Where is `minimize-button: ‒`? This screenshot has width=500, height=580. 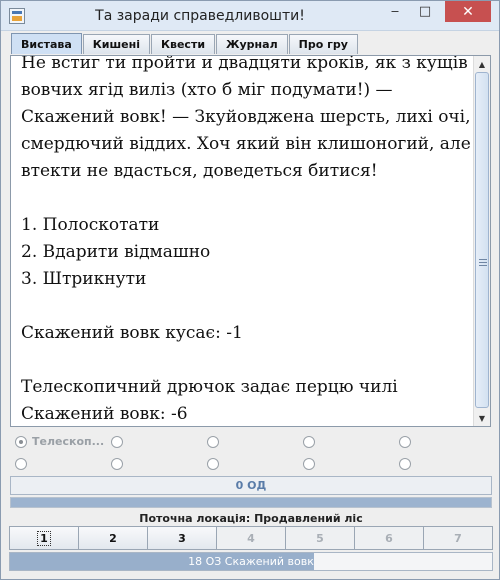 minimize-button: ‒ is located at coordinates (395, 11).